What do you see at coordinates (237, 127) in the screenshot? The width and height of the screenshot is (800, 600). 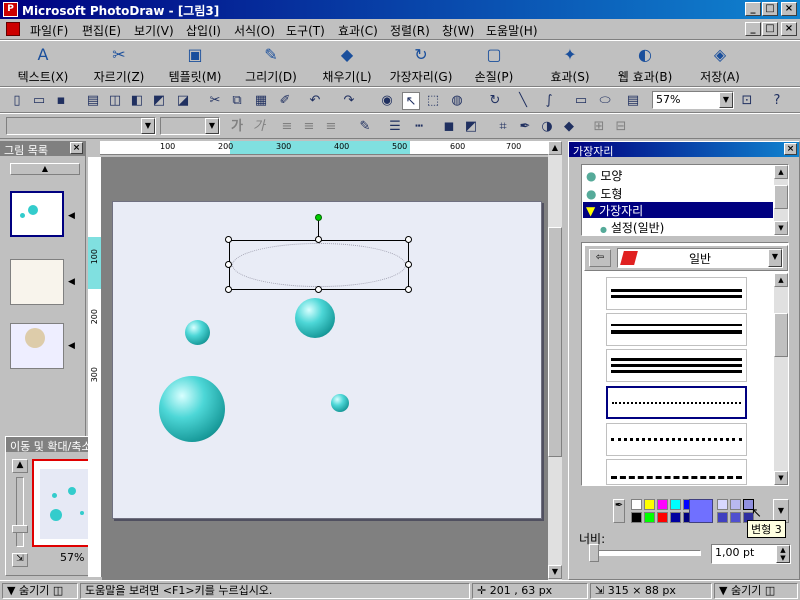 I see `bold-button: 가` at bounding box center [237, 127].